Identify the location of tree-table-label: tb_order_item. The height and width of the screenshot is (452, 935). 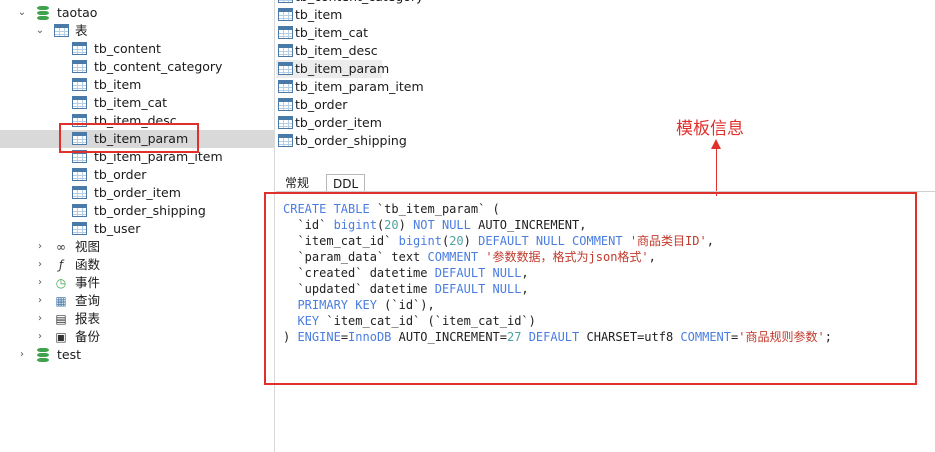
(137, 192).